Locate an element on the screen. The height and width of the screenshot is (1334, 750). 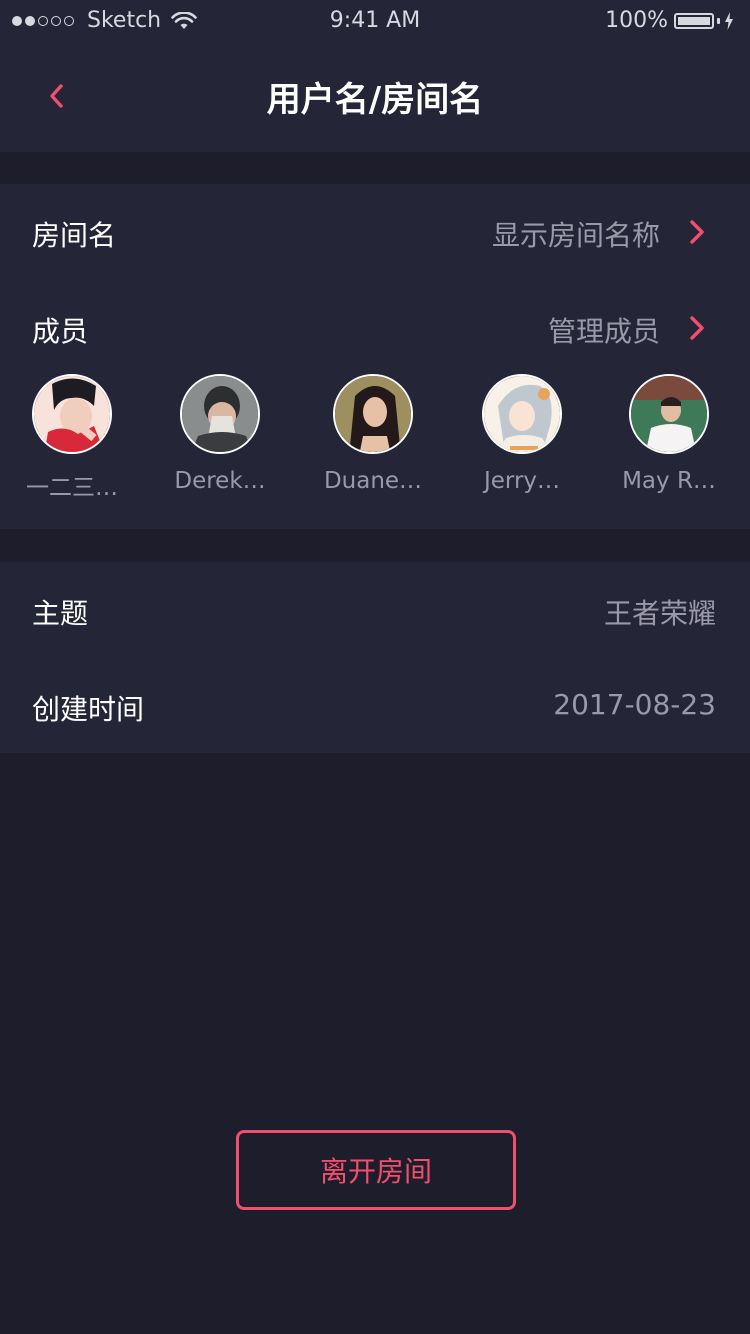
theme-label: 主题 is located at coordinates (60, 613).